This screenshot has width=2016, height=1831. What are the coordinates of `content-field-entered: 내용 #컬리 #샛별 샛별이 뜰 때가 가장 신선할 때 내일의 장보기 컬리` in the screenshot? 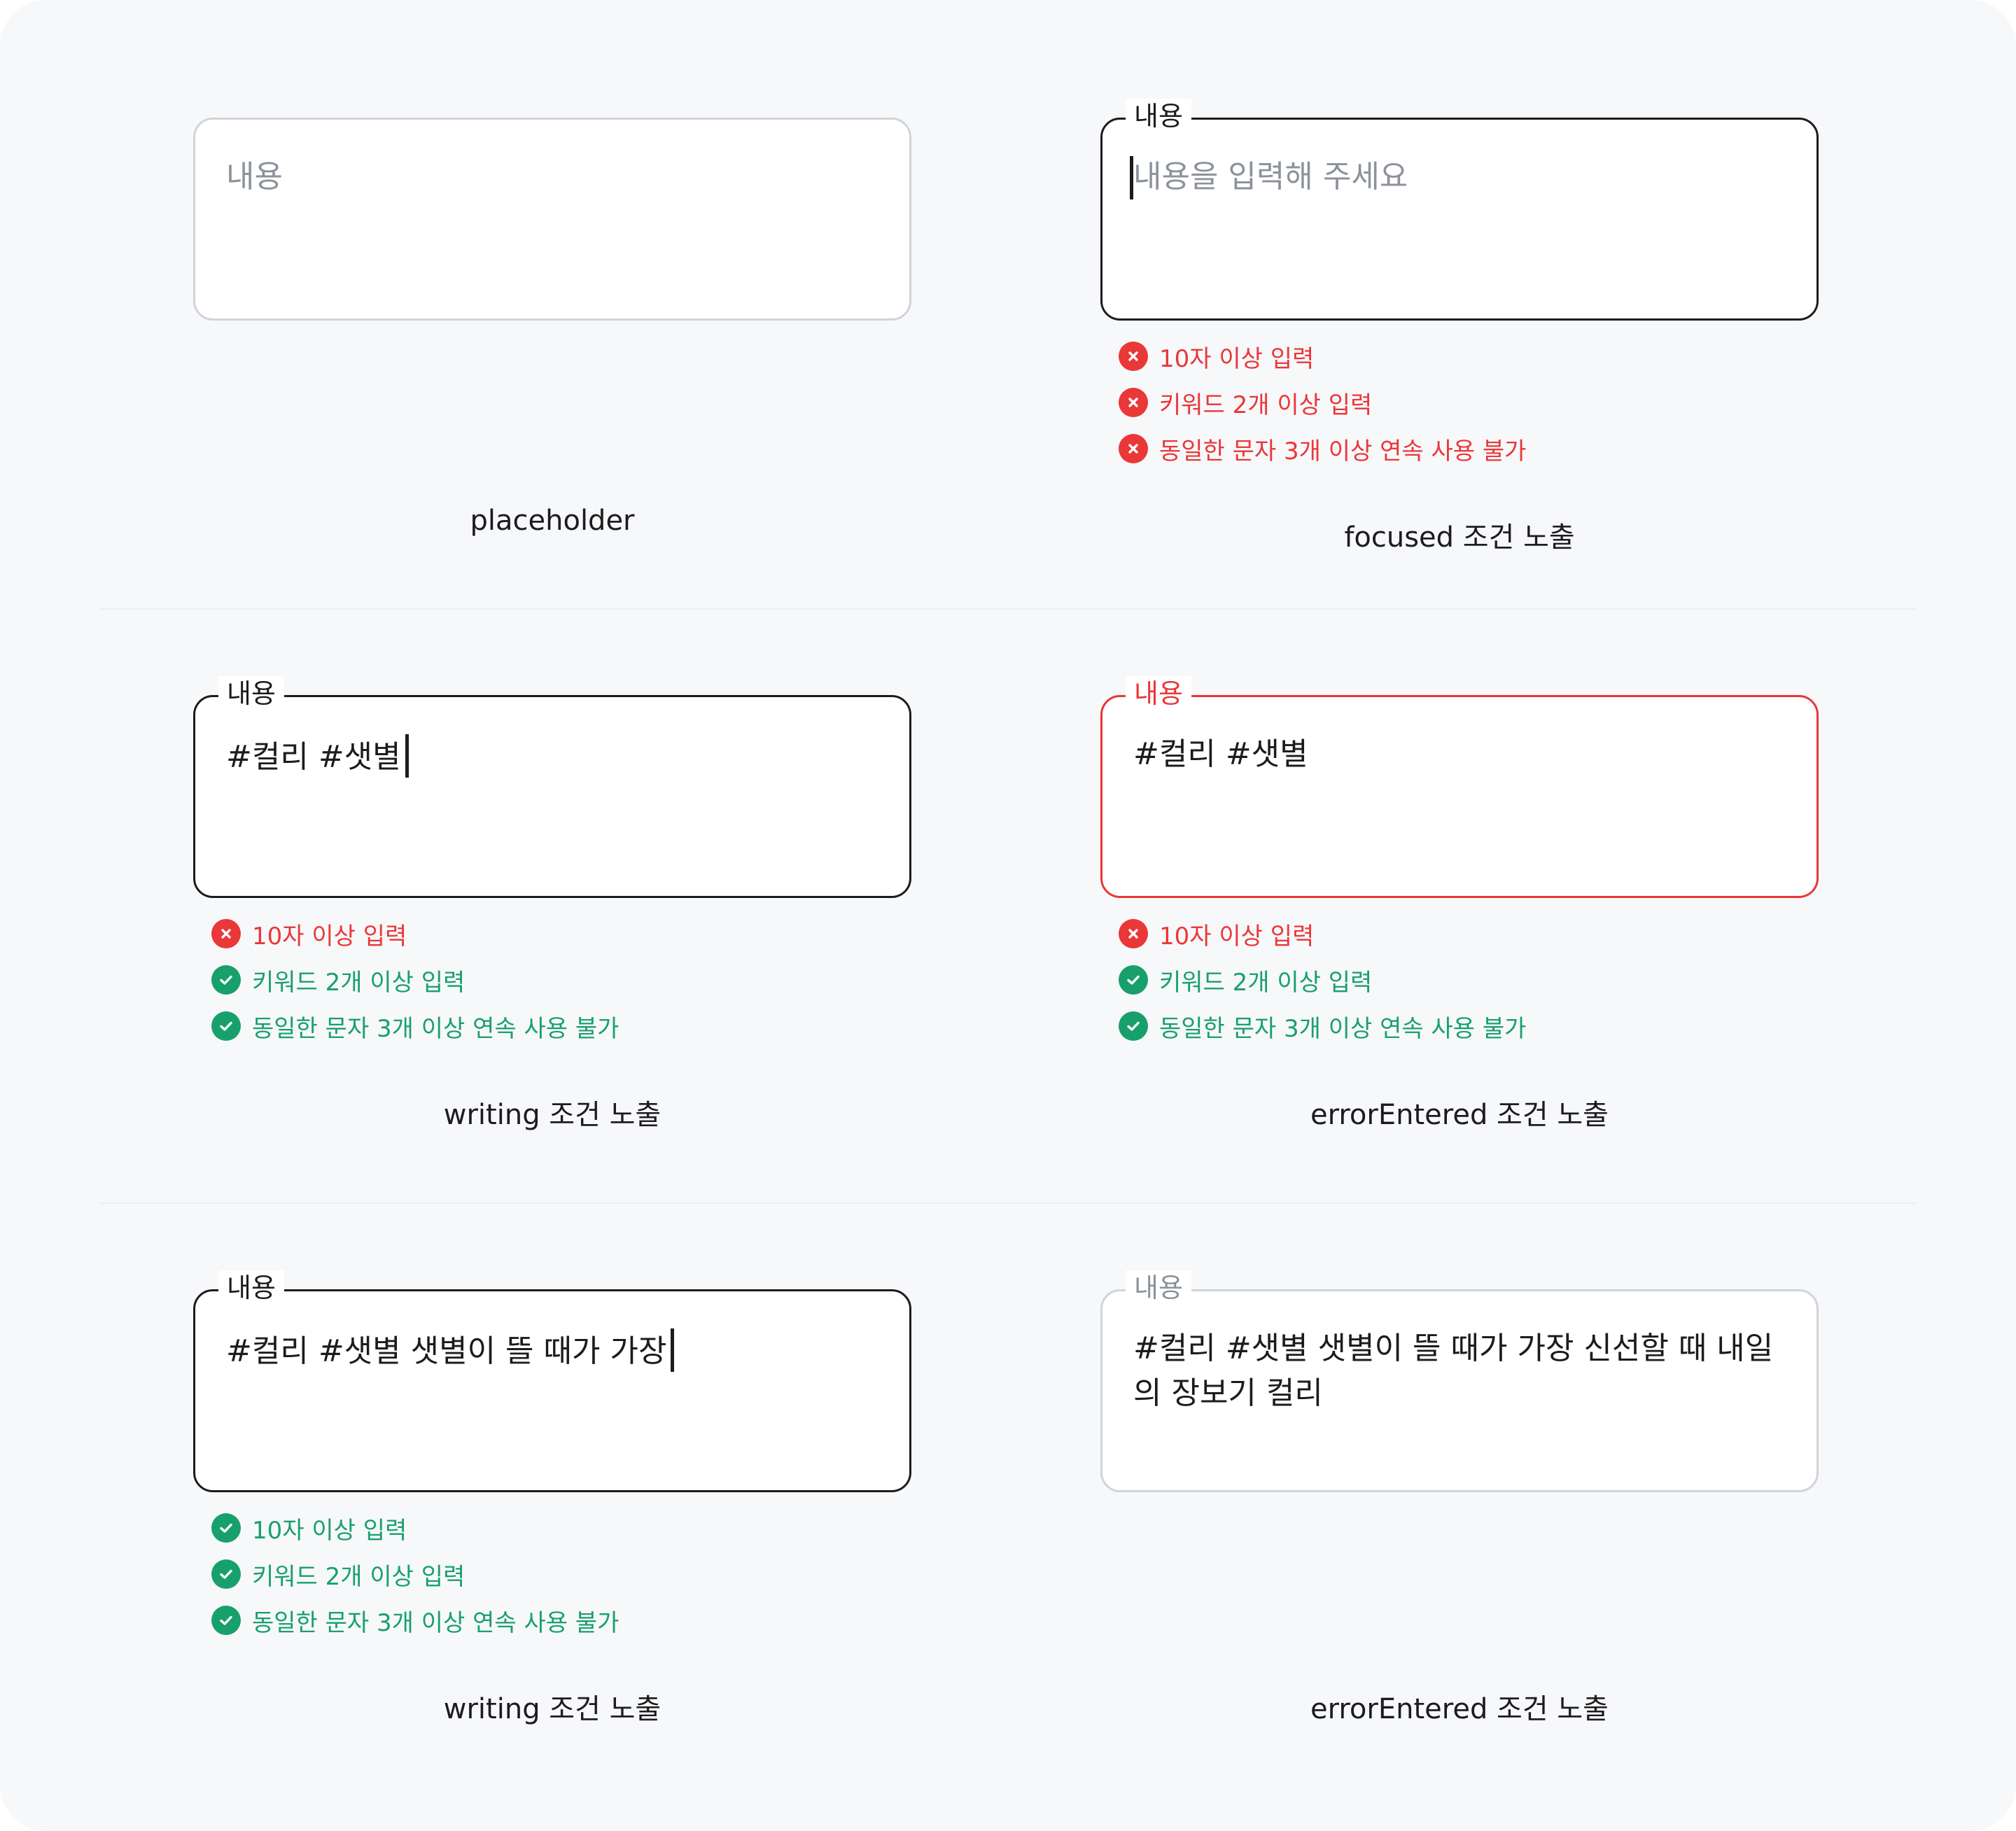 It's located at (1459, 1381).